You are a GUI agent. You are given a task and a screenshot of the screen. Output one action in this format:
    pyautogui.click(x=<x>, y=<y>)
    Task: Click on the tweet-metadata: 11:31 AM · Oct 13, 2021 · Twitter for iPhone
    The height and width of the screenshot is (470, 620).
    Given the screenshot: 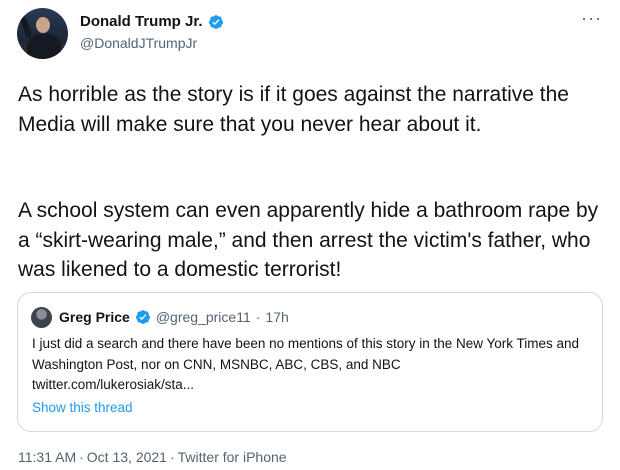 What is the action you would take?
    pyautogui.click(x=152, y=457)
    